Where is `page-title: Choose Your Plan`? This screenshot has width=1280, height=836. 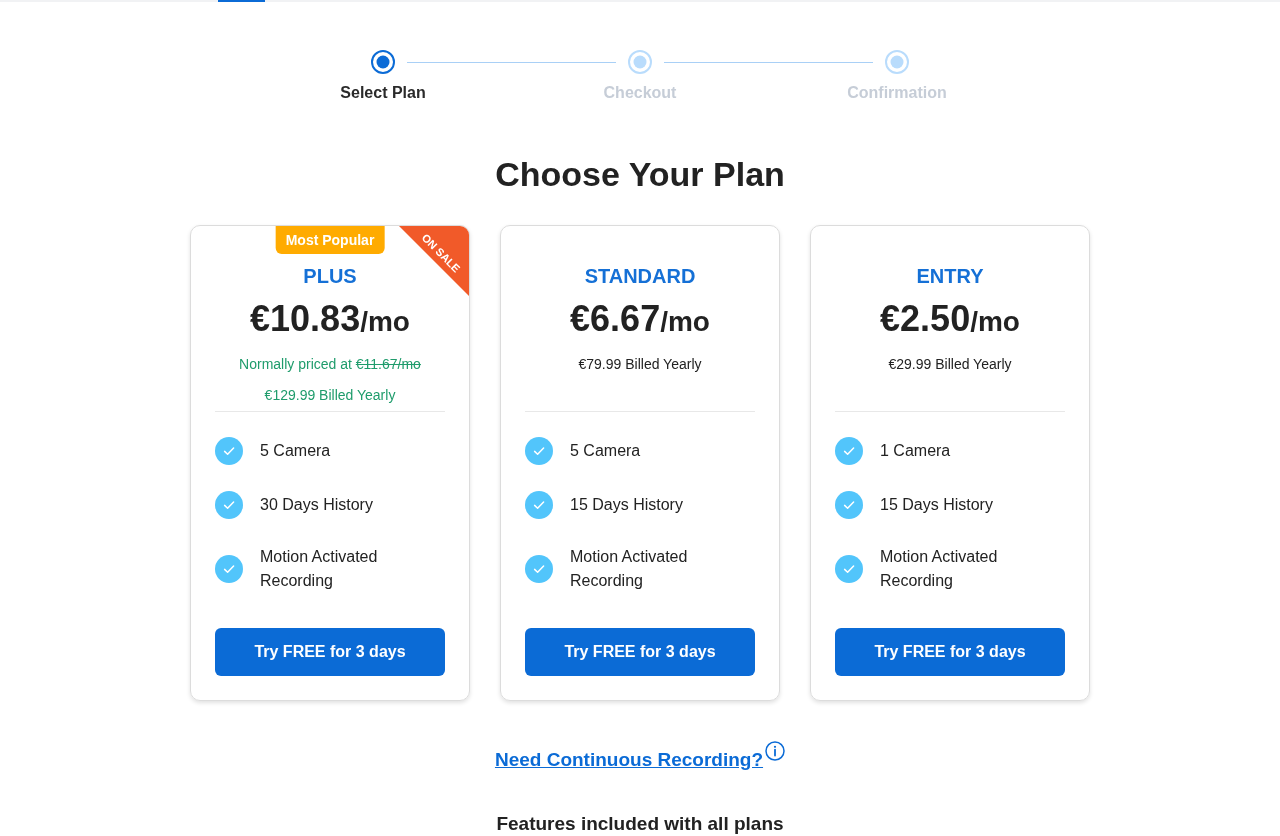 page-title: Choose Your Plan is located at coordinates (640, 174).